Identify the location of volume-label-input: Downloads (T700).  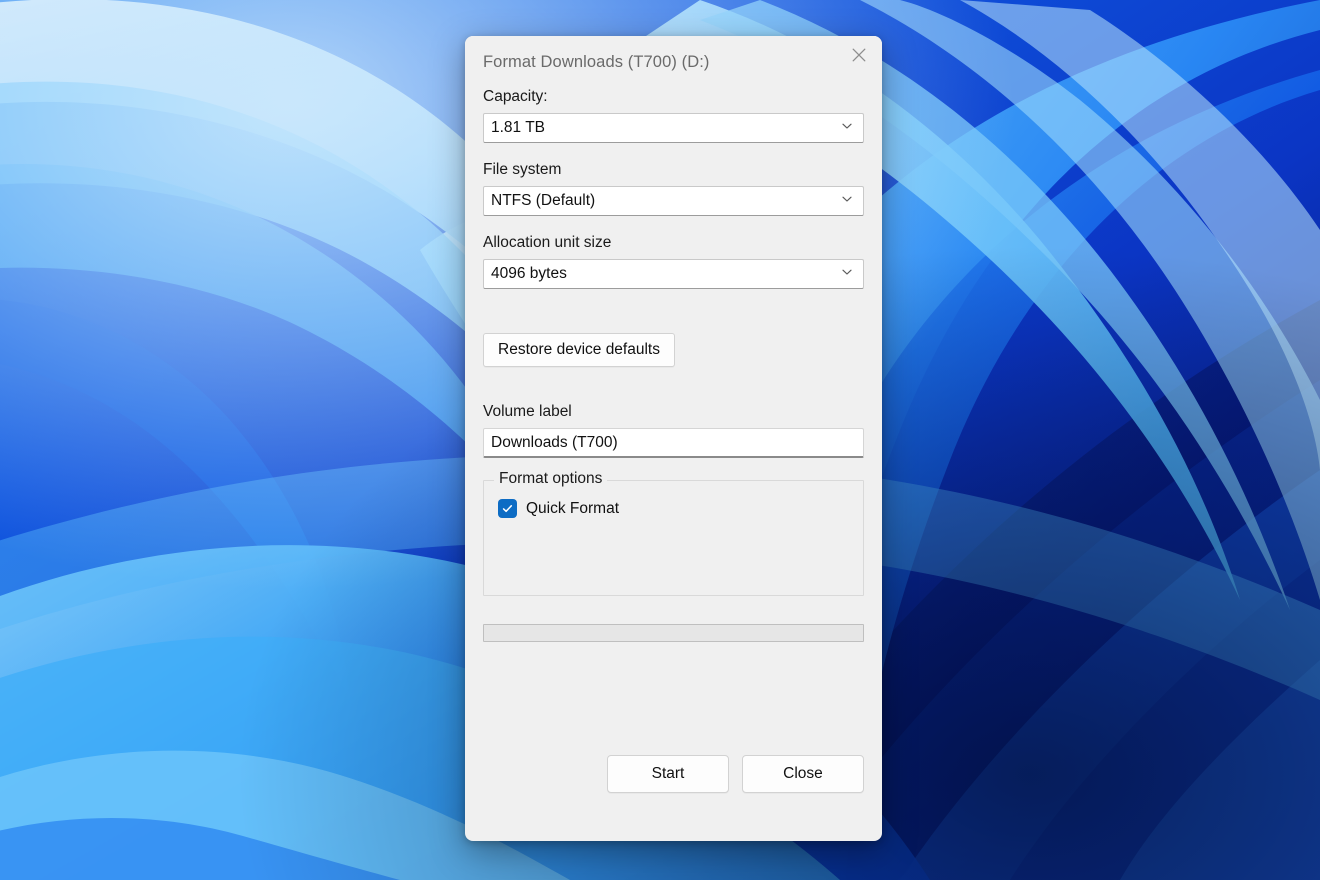
(673, 443).